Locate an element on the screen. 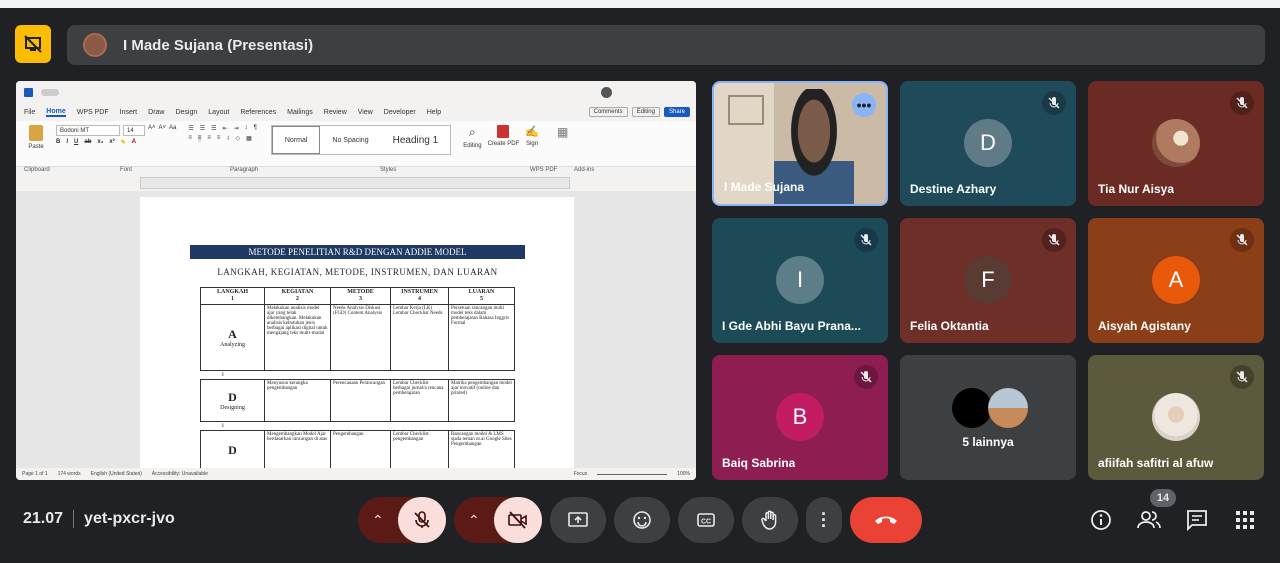 This screenshot has height=563, width=1280. camera-options-chevron-icon: ⌃ is located at coordinates (474, 520).